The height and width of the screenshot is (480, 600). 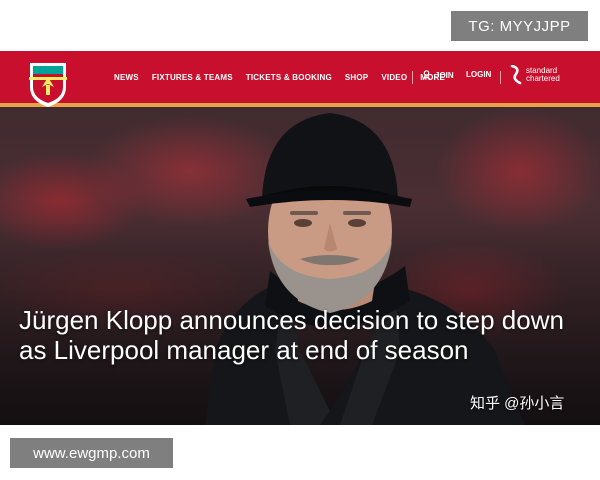 I want to click on nav-news: NEWS, so click(x=126, y=77).